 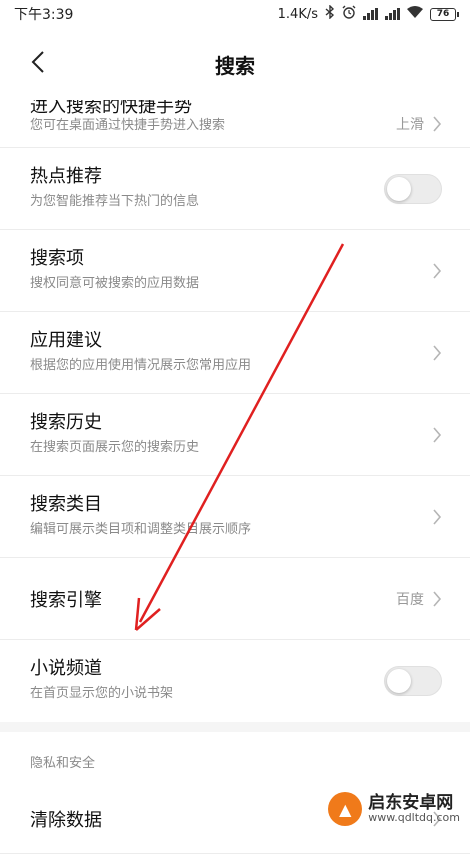 I want to click on setting-hot-recommend: 热点推荐 为您智能推荐当下热门的信息, so click(x=235, y=189).